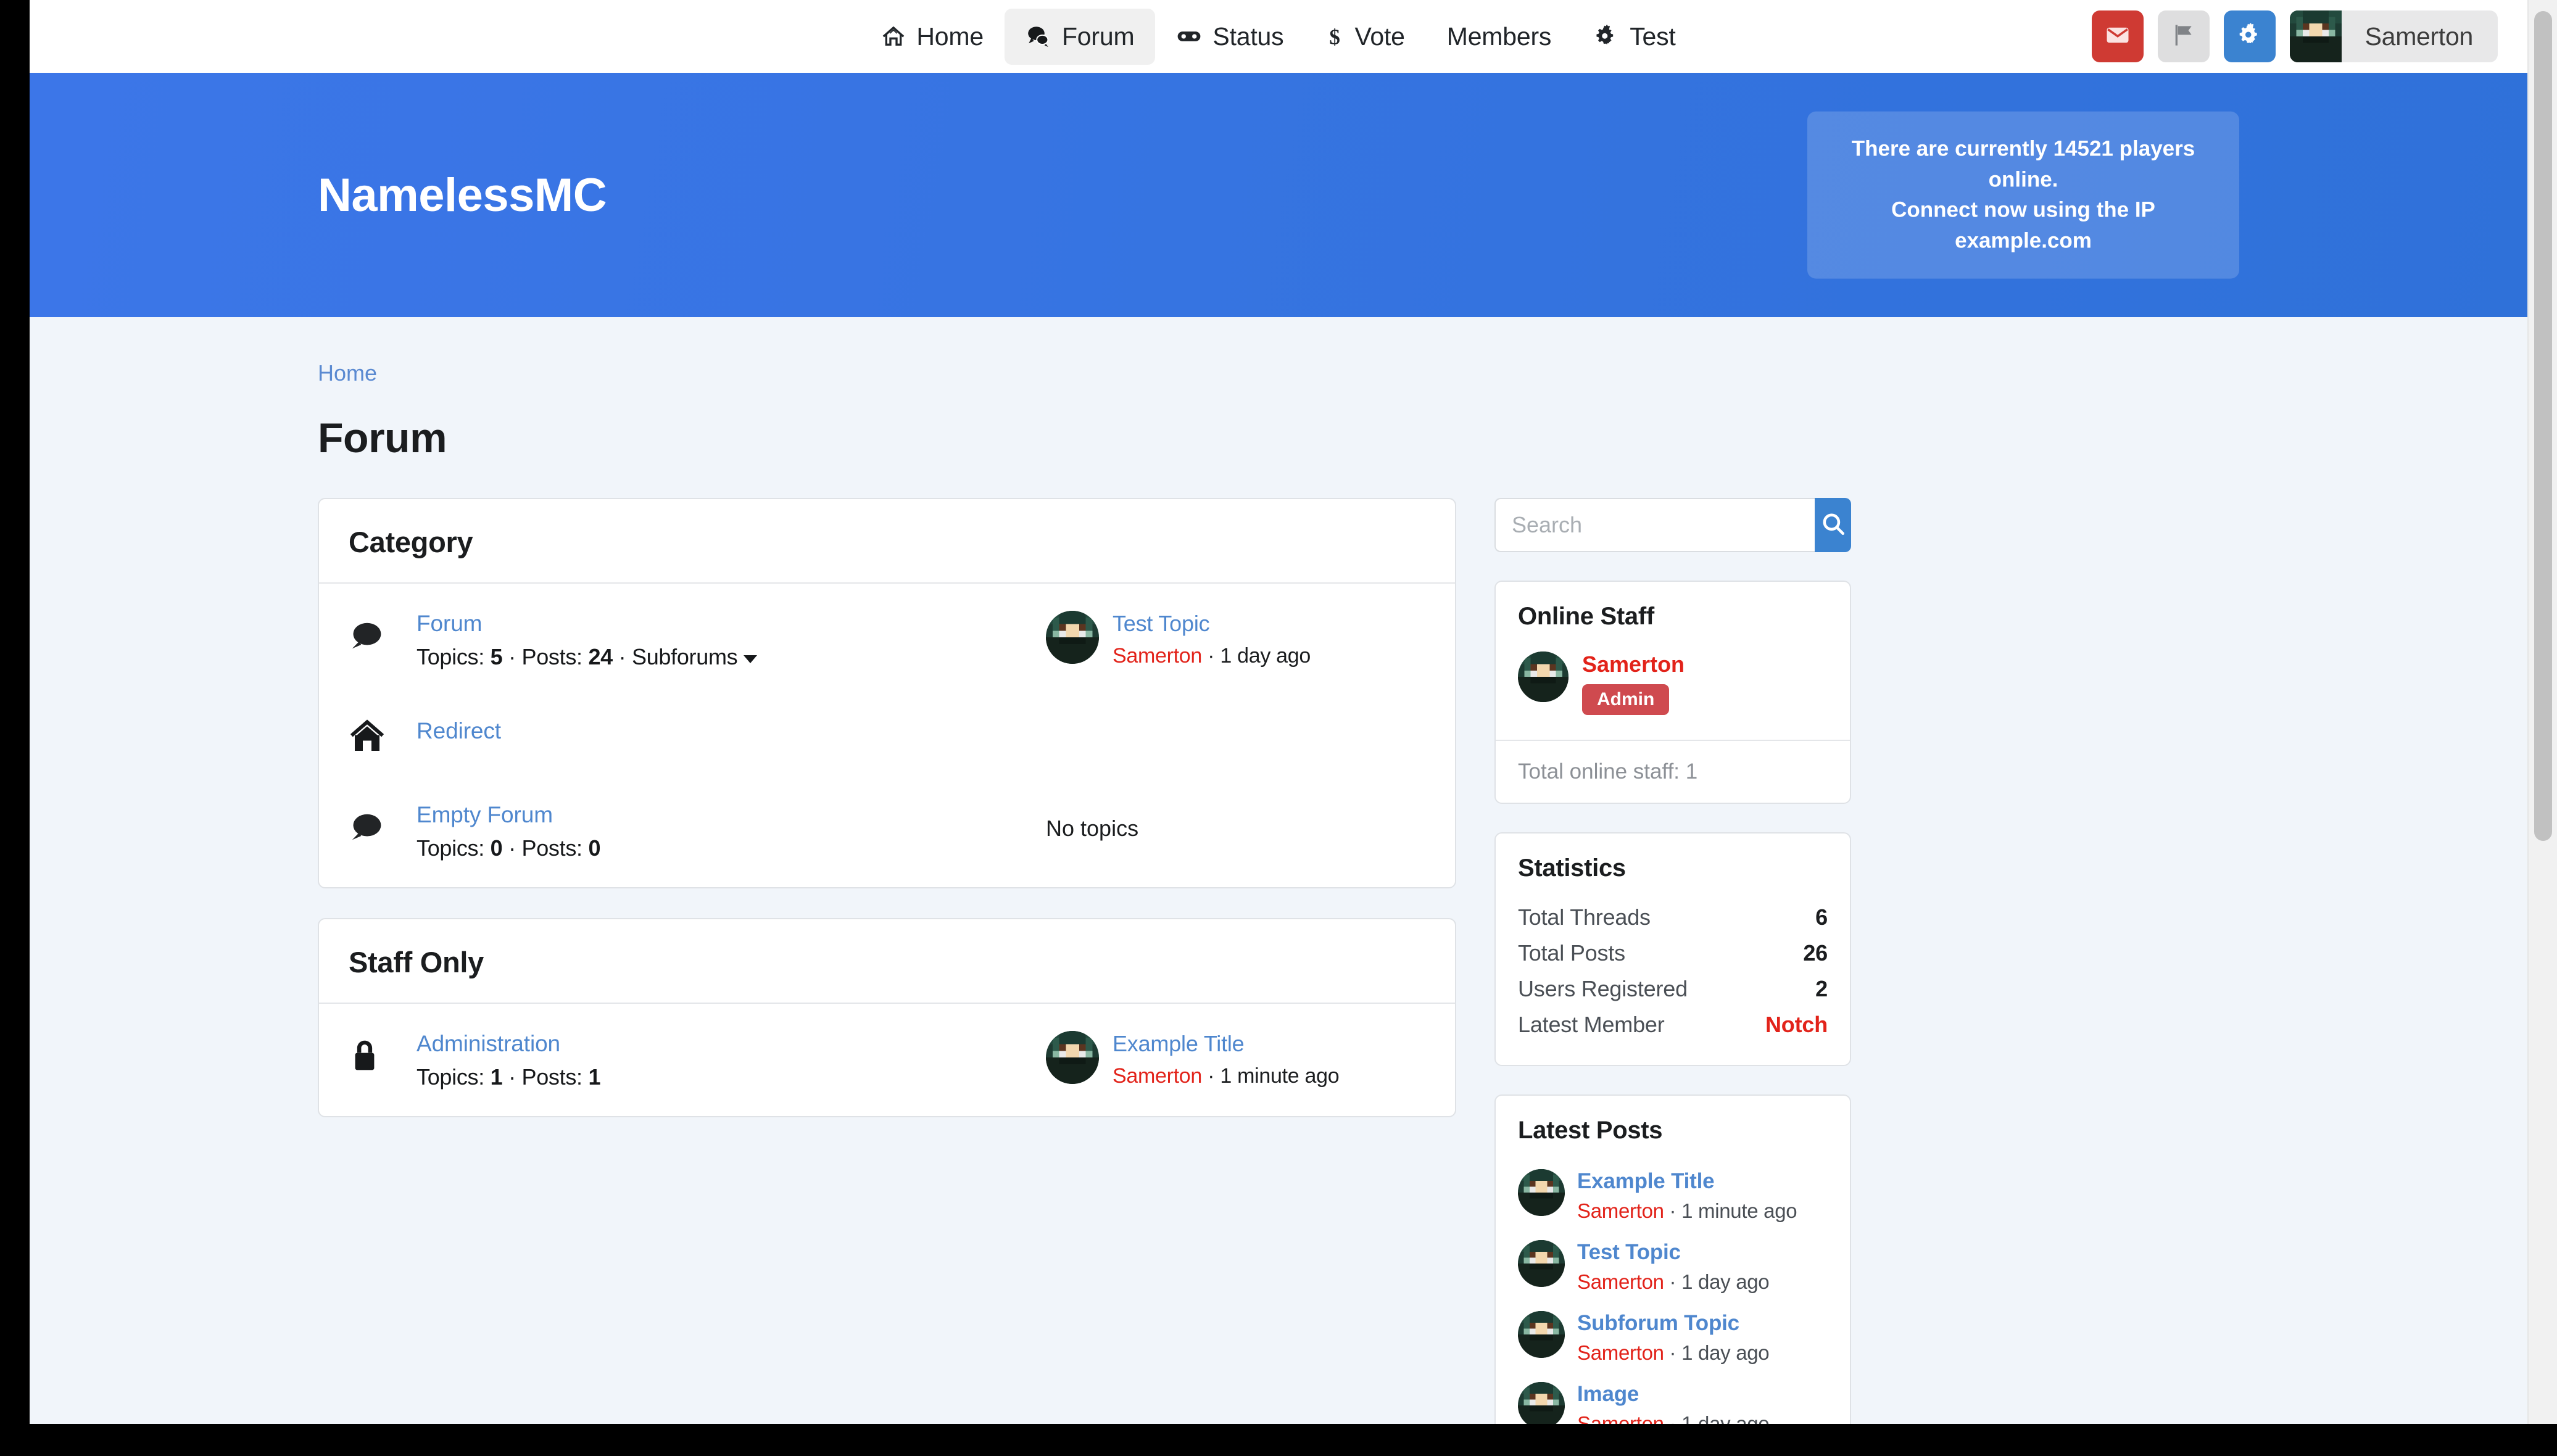  Describe the element at coordinates (1226, 1076) in the screenshot. I see `latest-post-meta: Samerton · 1 minute ago` at that location.